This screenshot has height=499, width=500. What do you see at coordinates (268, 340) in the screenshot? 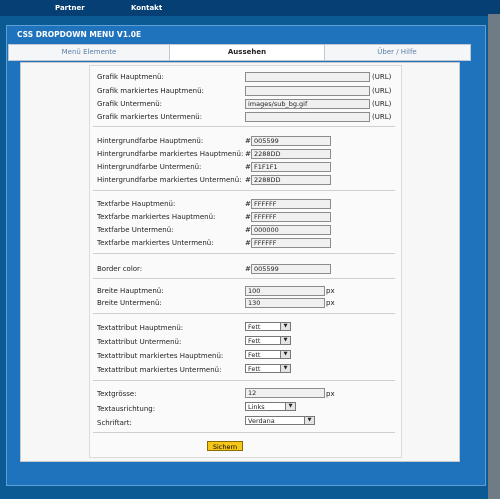
I see `ta-unter-select: Fett ▼` at bounding box center [268, 340].